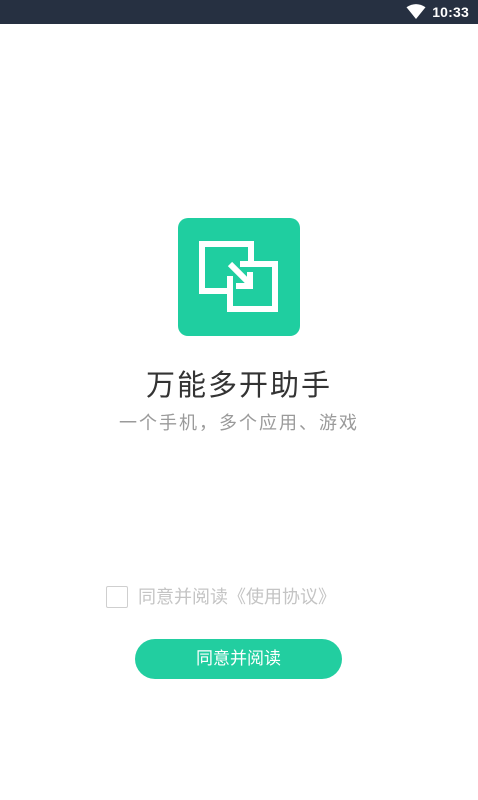 The width and height of the screenshot is (478, 800). Describe the element at coordinates (450, 12) in the screenshot. I see `status-time: 10:33` at that location.